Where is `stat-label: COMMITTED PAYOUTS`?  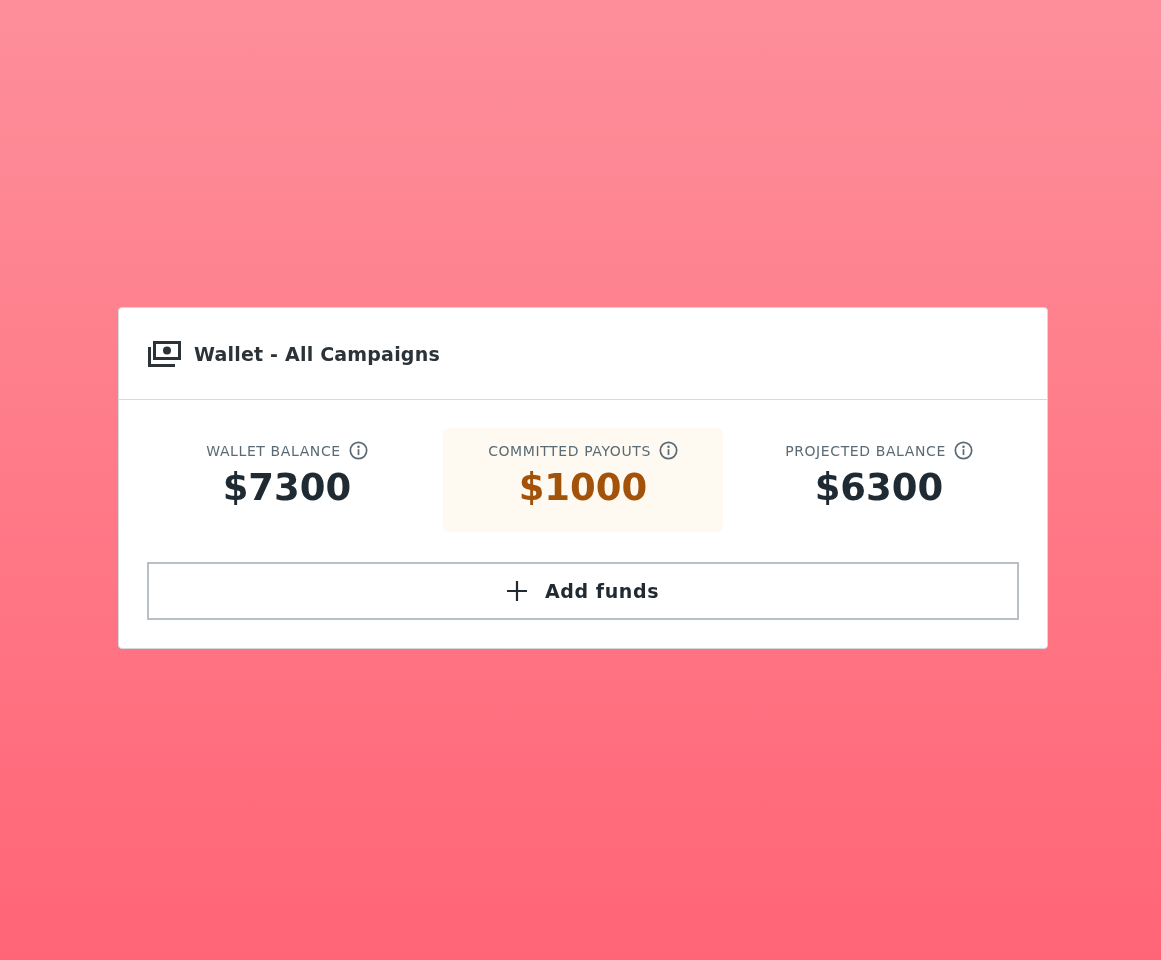 stat-label: COMMITTED PAYOUTS is located at coordinates (569, 450).